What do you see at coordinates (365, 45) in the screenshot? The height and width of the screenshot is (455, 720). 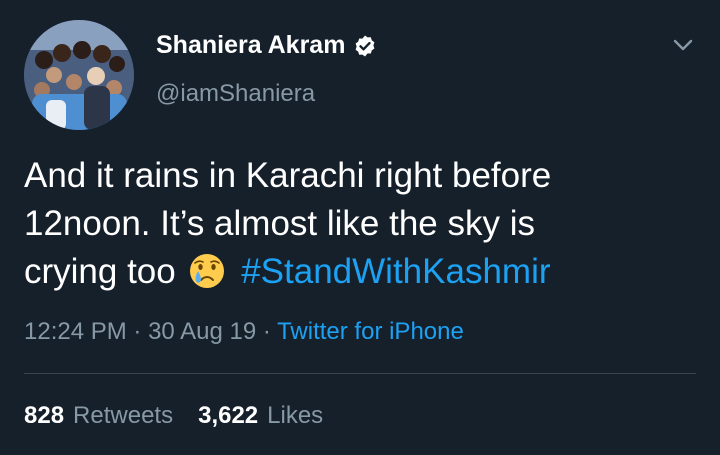 I see `verified-badge-icon` at bounding box center [365, 45].